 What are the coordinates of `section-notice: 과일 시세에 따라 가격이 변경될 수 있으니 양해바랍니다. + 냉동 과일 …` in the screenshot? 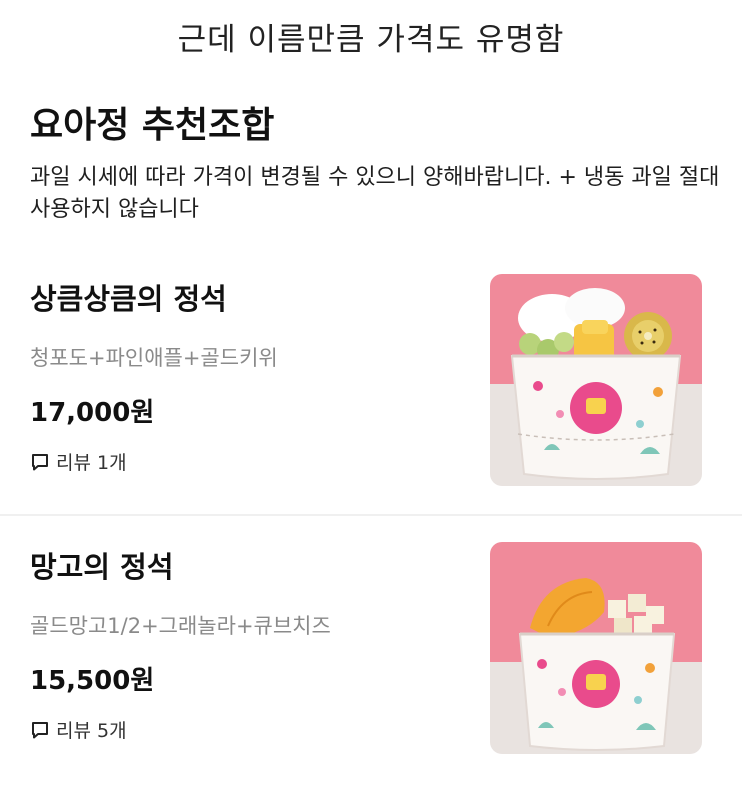 It's located at (375, 193).